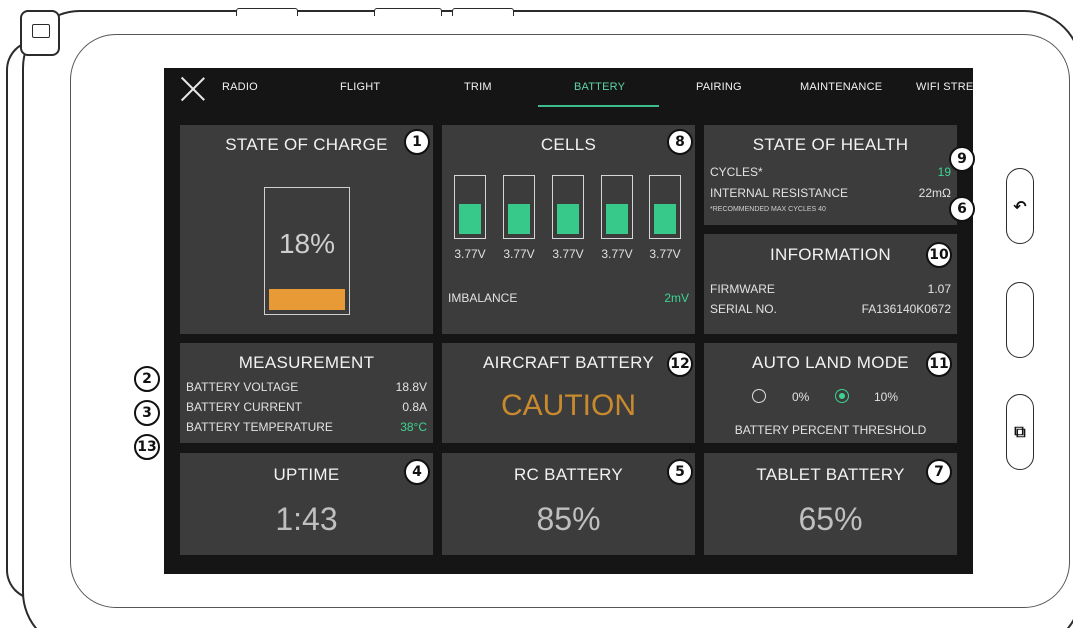  What do you see at coordinates (680, 142) in the screenshot?
I see `callout-8: 8` at bounding box center [680, 142].